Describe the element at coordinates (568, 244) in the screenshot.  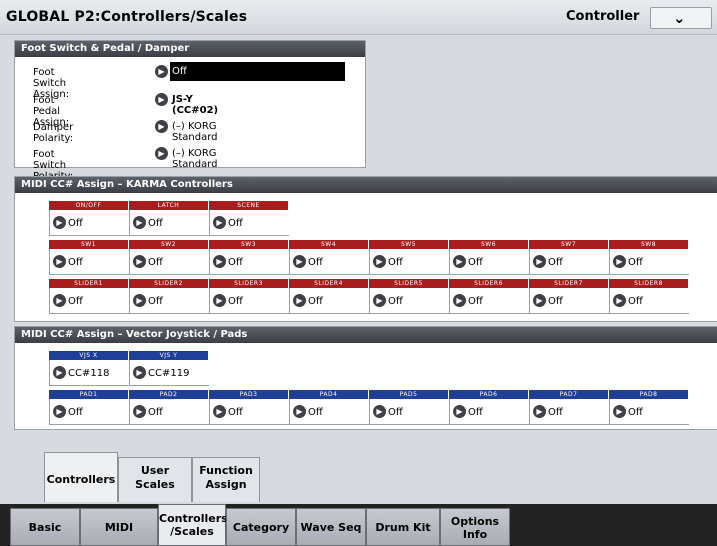
I see `column-header: SW7` at that location.